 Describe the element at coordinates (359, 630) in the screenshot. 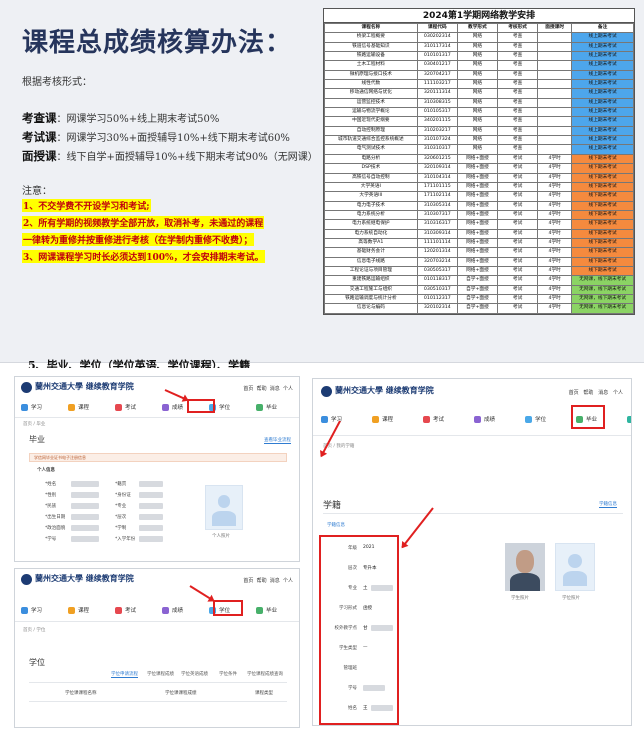

I see `highlight-box-fields` at that location.